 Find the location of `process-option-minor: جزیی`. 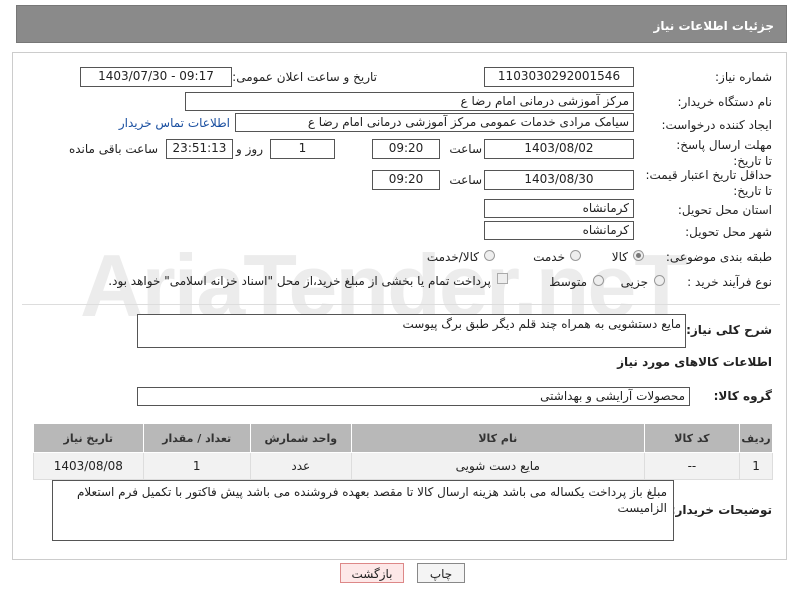

process-option-minor: جزیی is located at coordinates (634, 282).